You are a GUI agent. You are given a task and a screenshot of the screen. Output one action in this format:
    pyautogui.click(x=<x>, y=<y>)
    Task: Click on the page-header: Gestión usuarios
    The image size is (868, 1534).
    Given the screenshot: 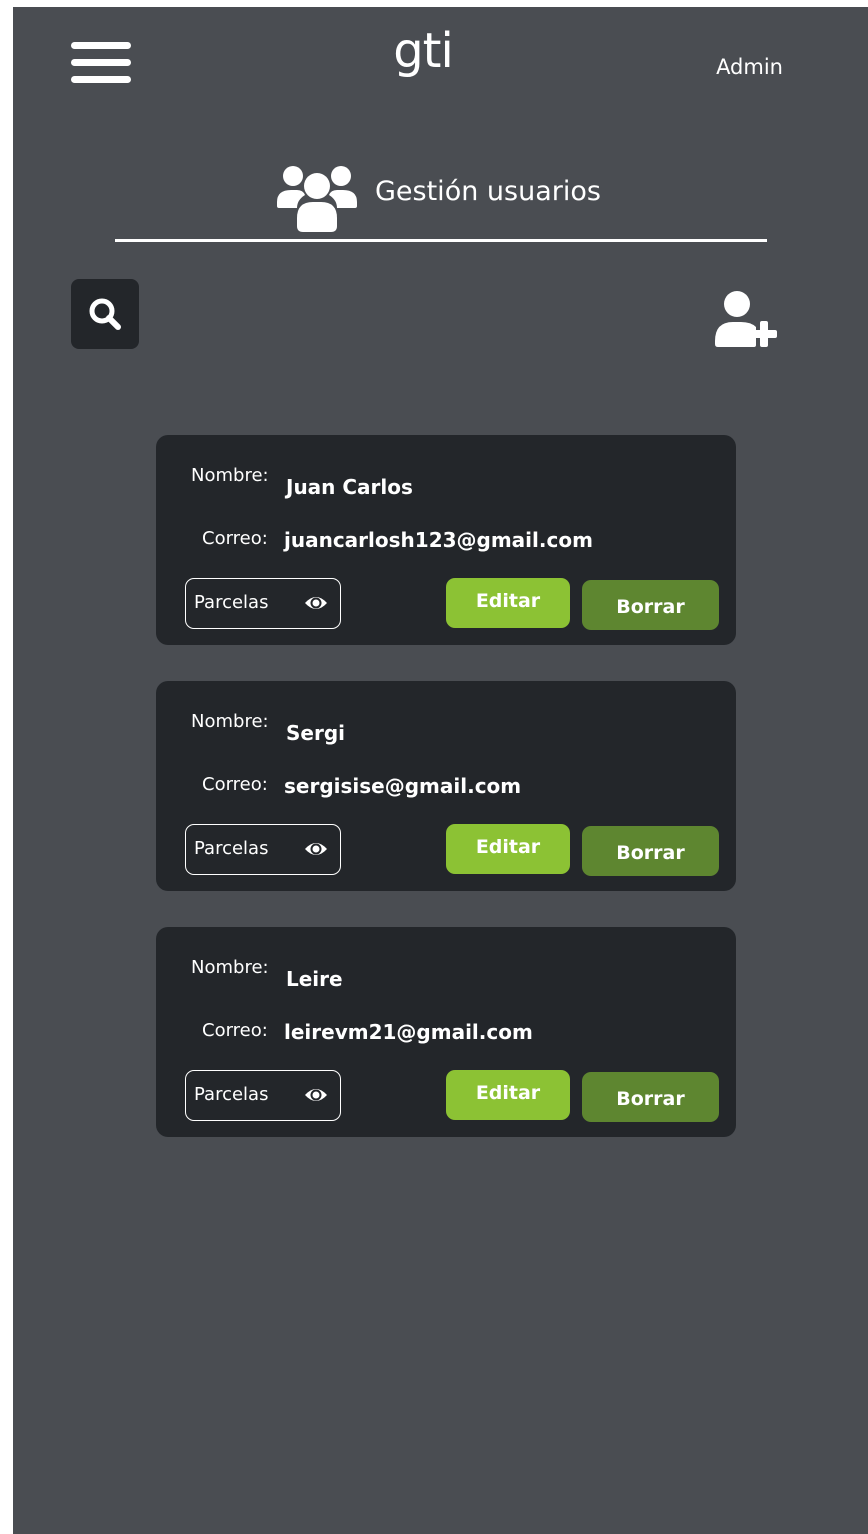 What is the action you would take?
    pyautogui.click(x=441, y=202)
    